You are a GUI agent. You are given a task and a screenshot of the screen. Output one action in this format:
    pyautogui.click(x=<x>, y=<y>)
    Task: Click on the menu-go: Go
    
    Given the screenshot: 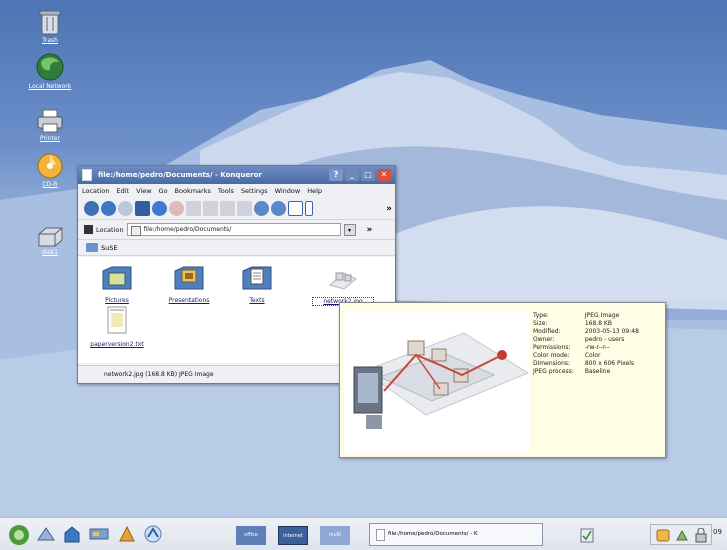 What is the action you would take?
    pyautogui.click(x=163, y=191)
    